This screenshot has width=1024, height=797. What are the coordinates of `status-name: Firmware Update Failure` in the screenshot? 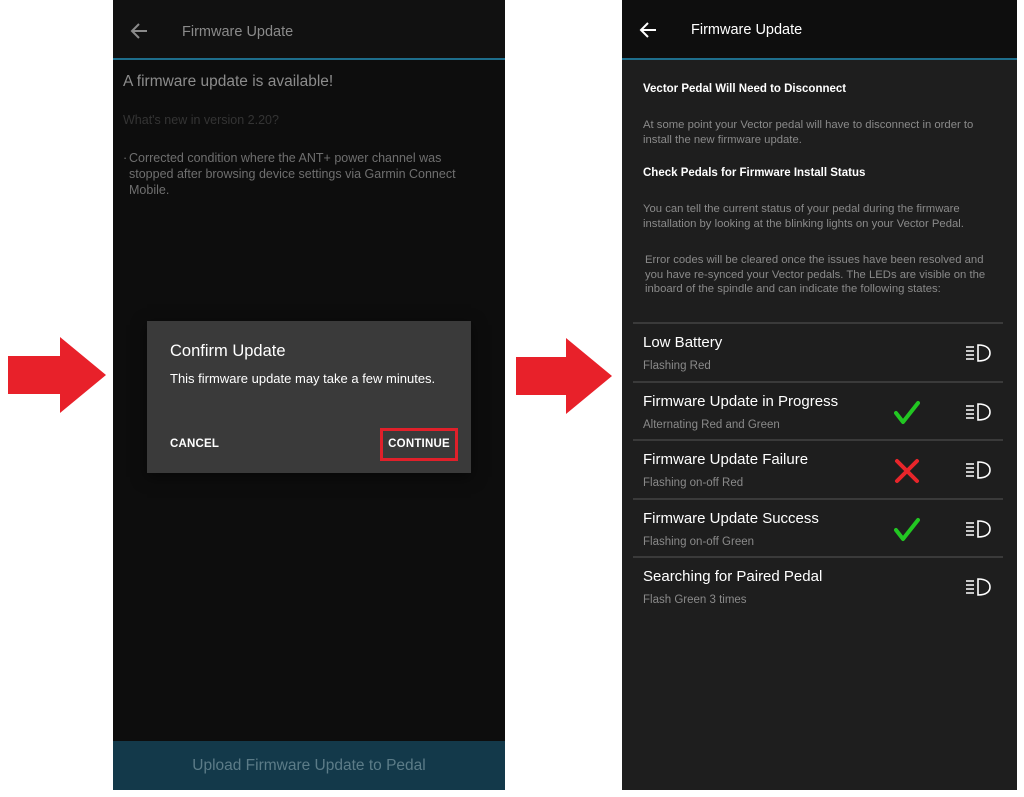 It's located at (726, 459).